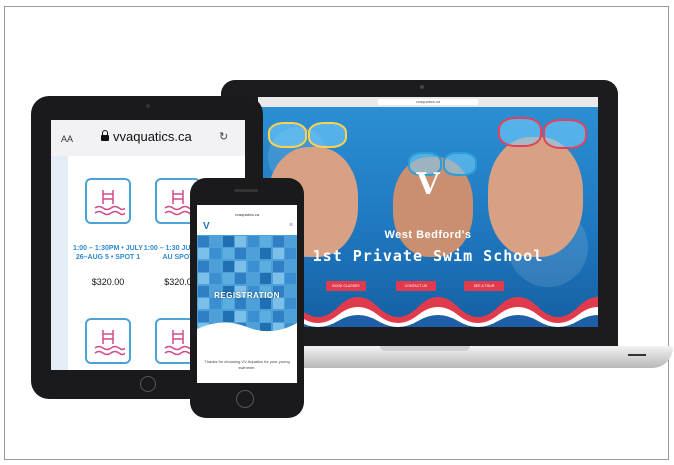 The width and height of the screenshot is (674, 465). I want to click on menu-icon: ≡, so click(291, 225).